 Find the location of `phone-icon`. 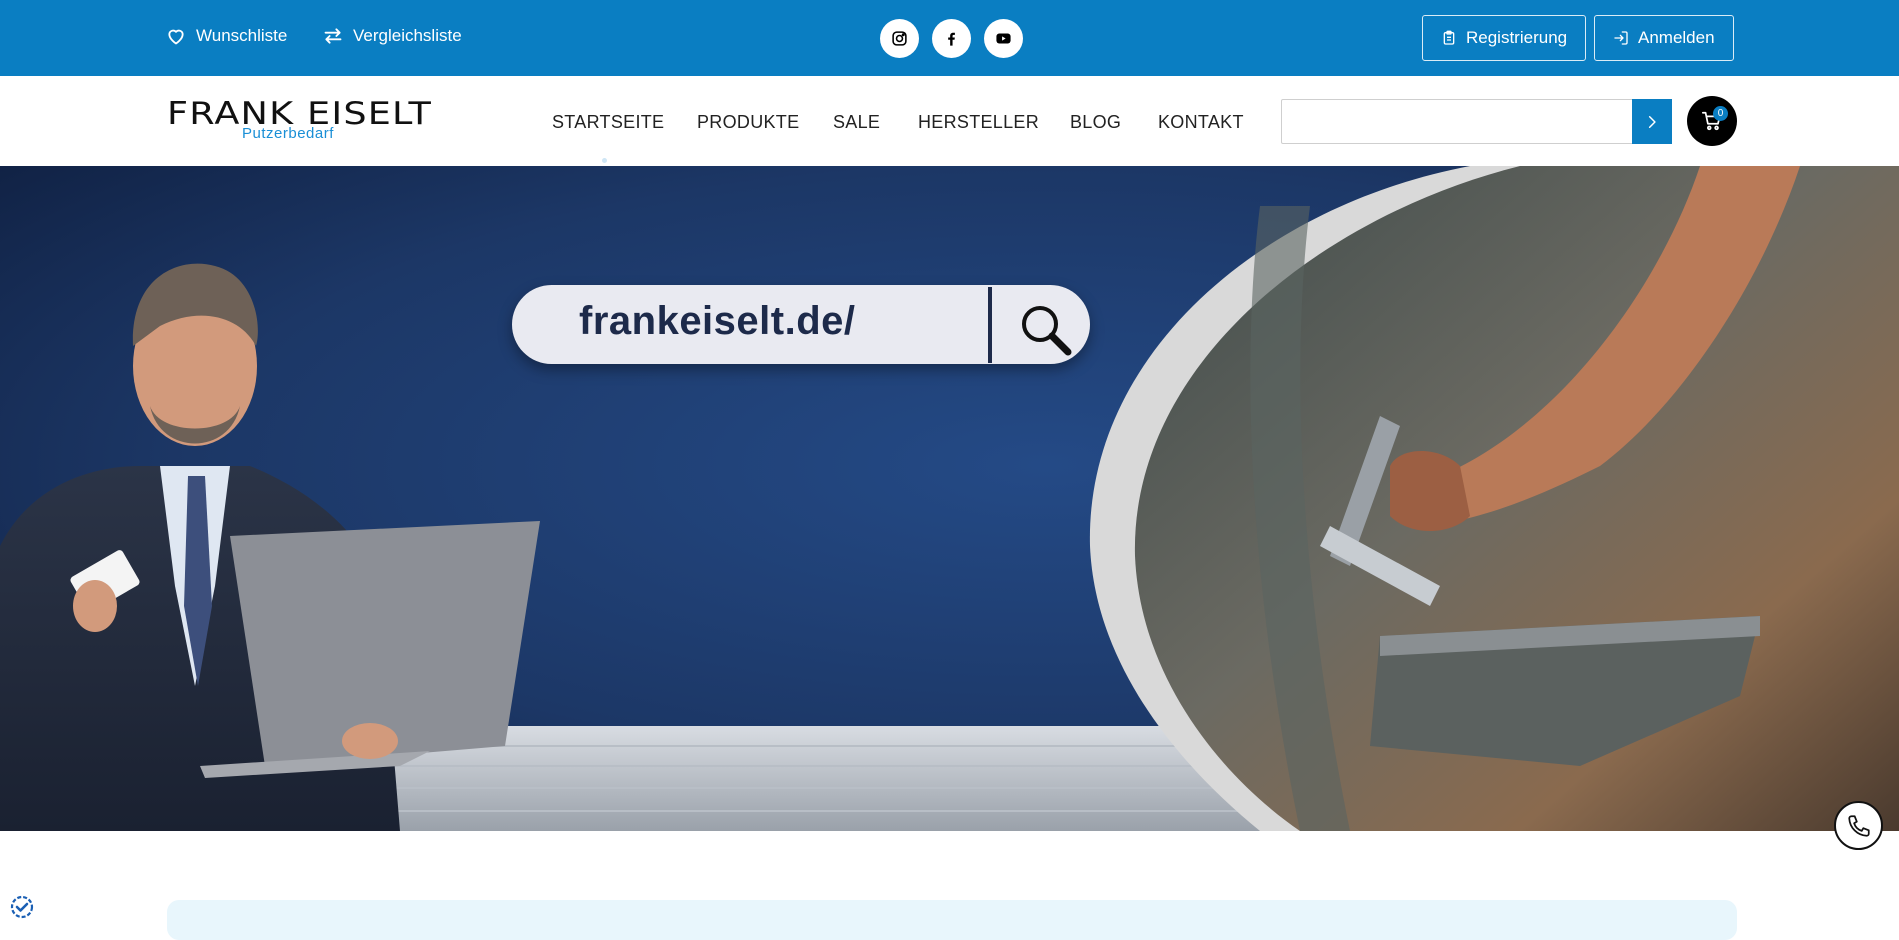

phone-icon is located at coordinates (1858, 825).